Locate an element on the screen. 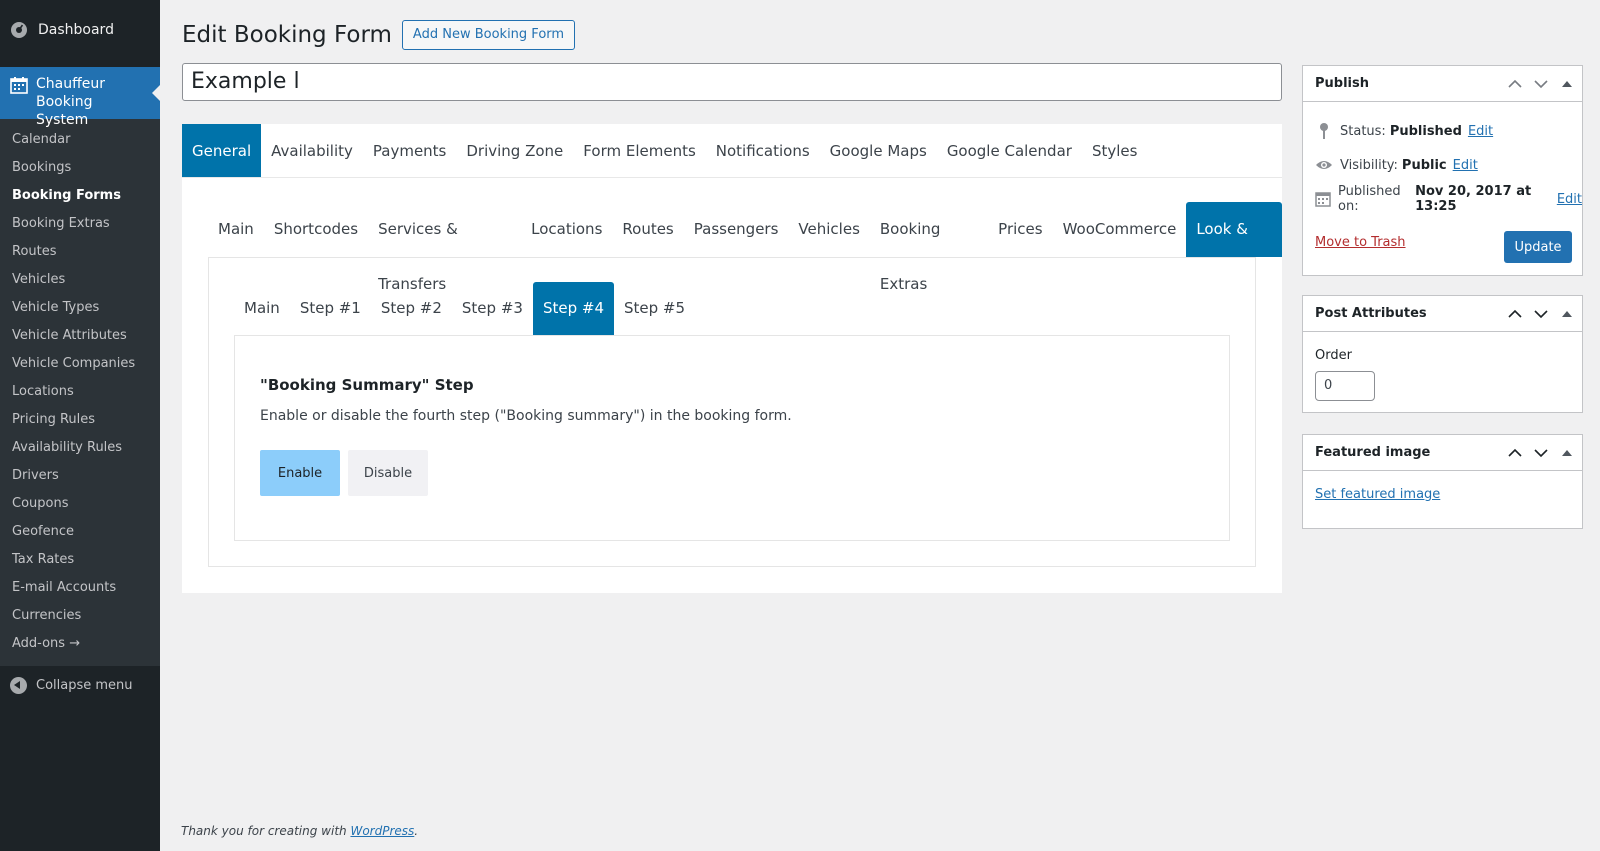 This screenshot has height=851, width=1600. collapse-menu-button: Collapse menu is located at coordinates (80, 685).